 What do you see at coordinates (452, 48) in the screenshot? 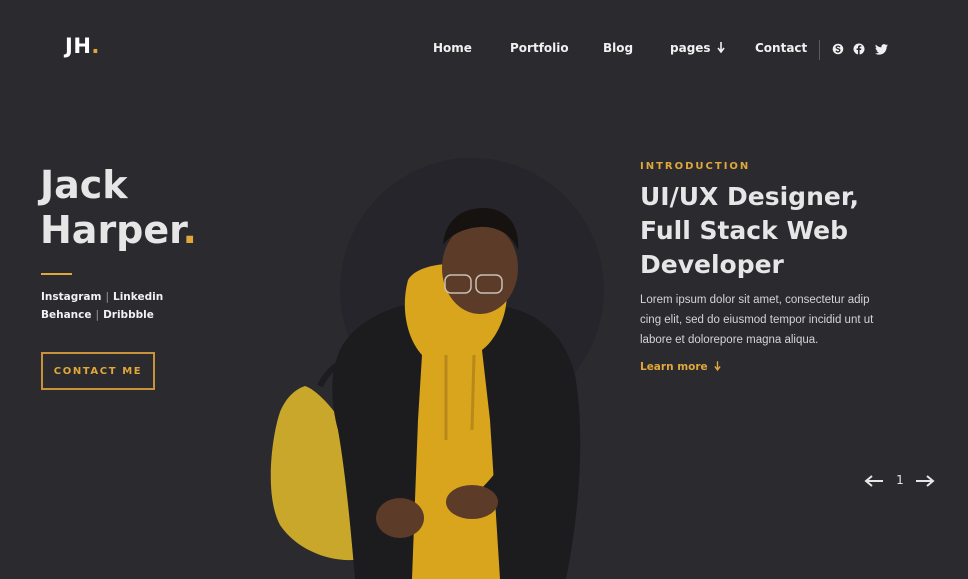
I see `nav-home: Home` at bounding box center [452, 48].